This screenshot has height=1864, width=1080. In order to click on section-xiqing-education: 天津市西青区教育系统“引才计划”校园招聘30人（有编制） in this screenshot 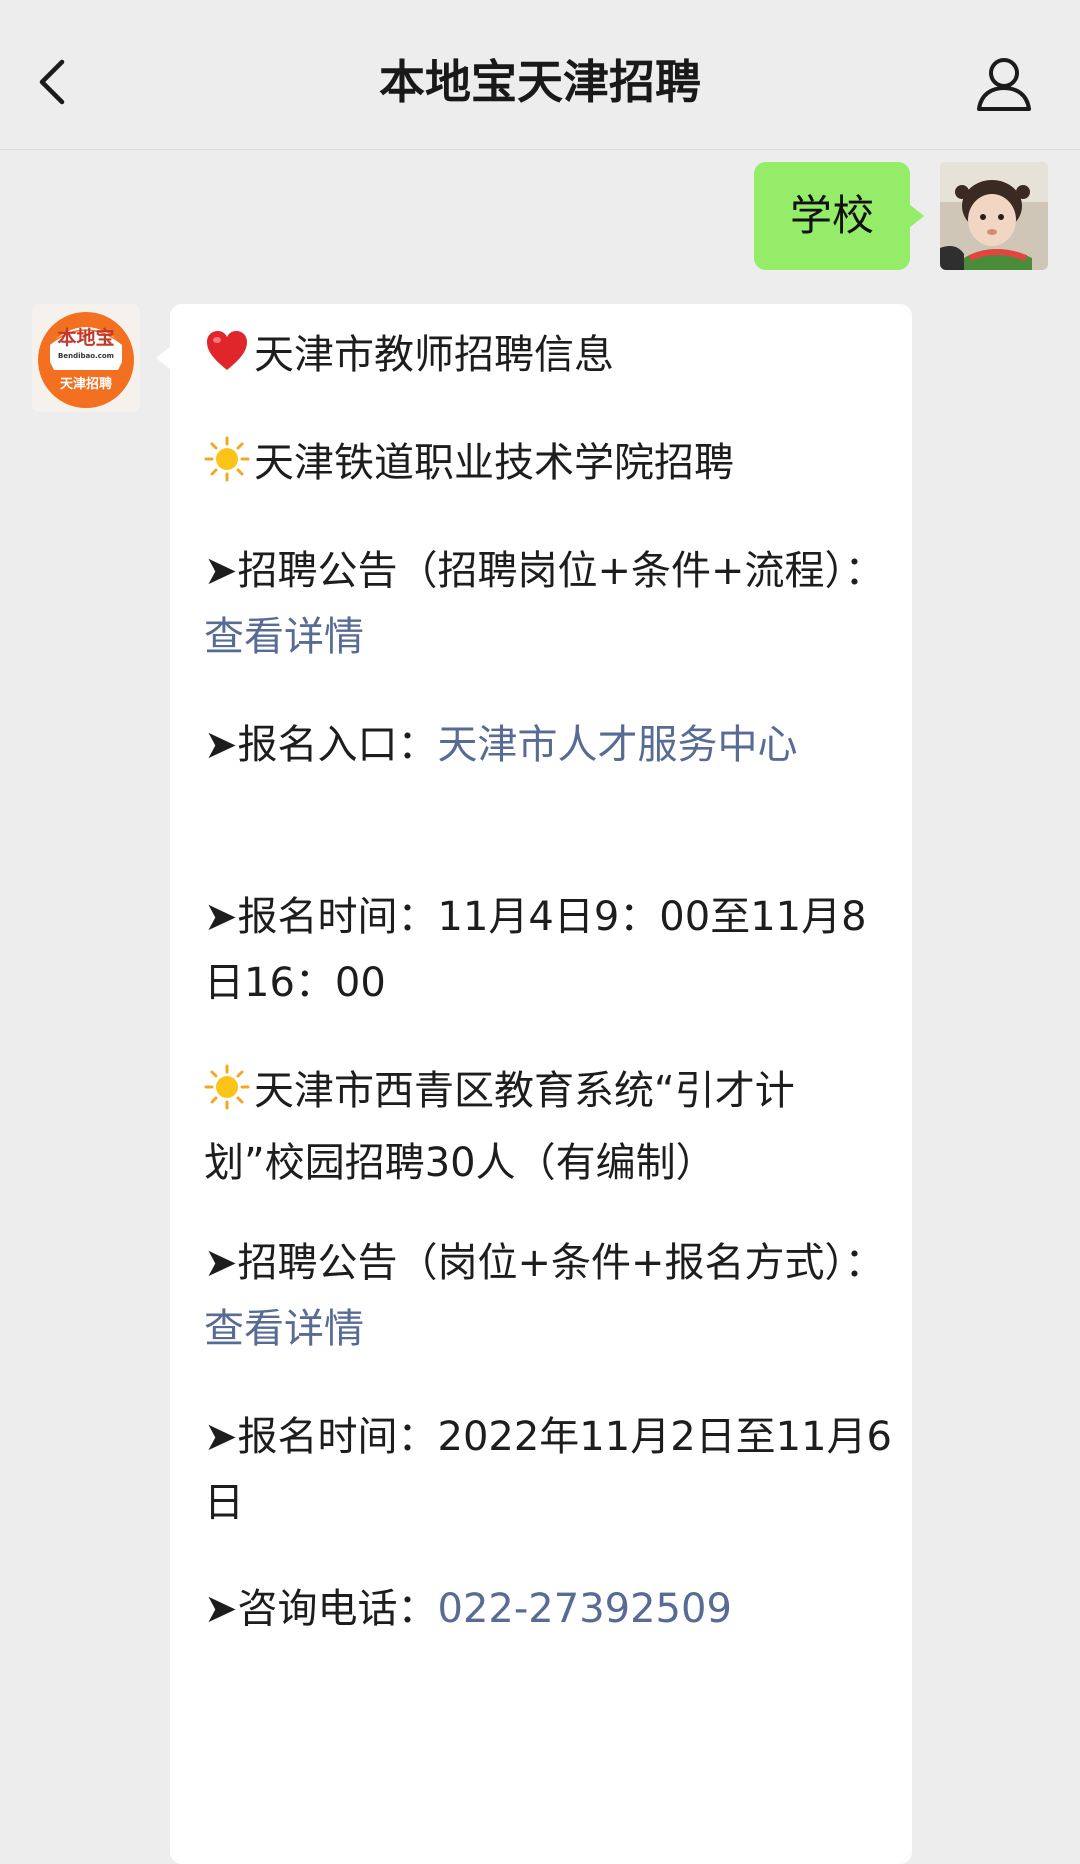, I will do `click(549, 1127)`.